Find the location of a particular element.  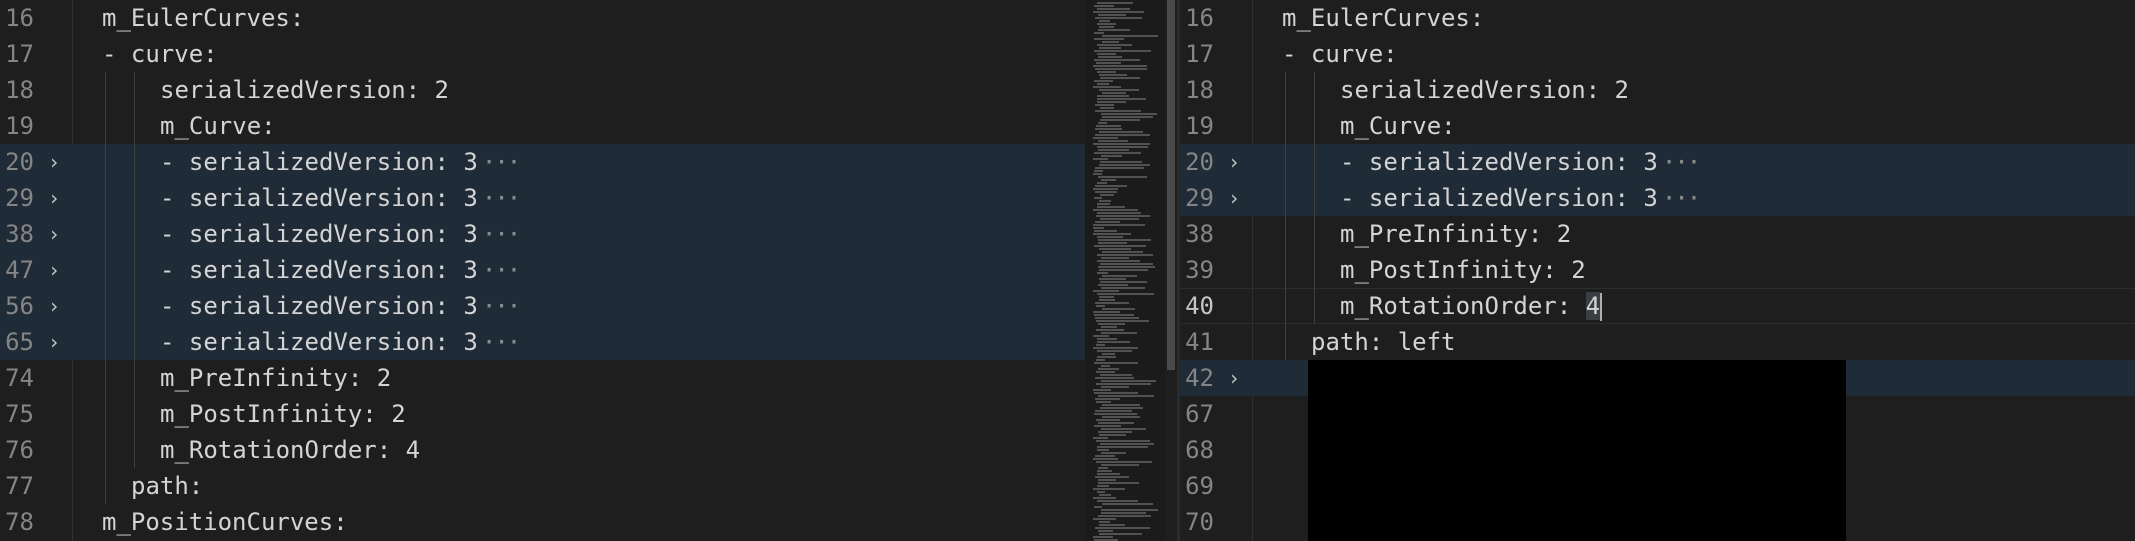

code-line: 39 m_PostInfinity: 2 is located at coordinates (1657, 270).